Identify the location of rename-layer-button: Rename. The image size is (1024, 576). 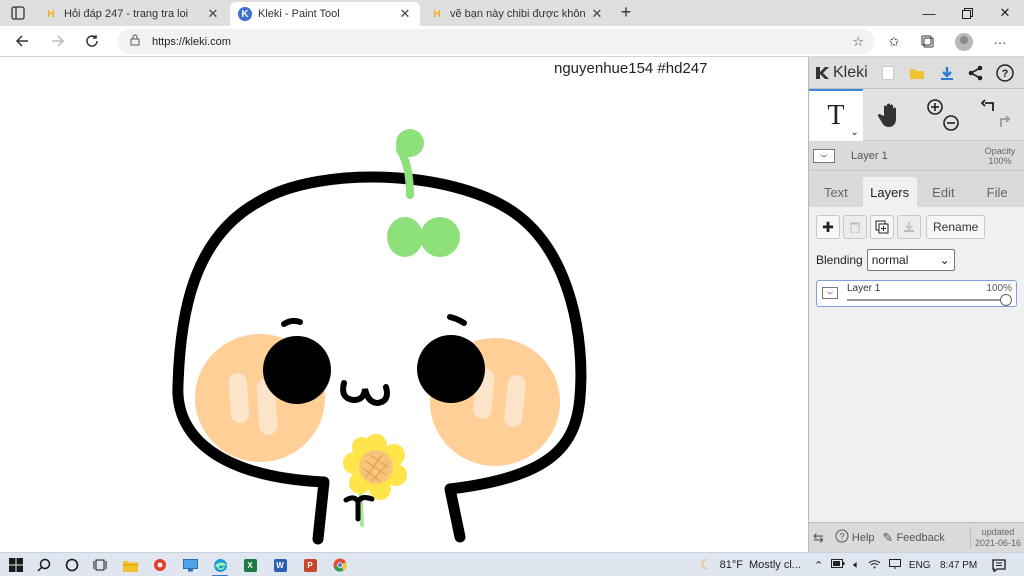
(956, 227).